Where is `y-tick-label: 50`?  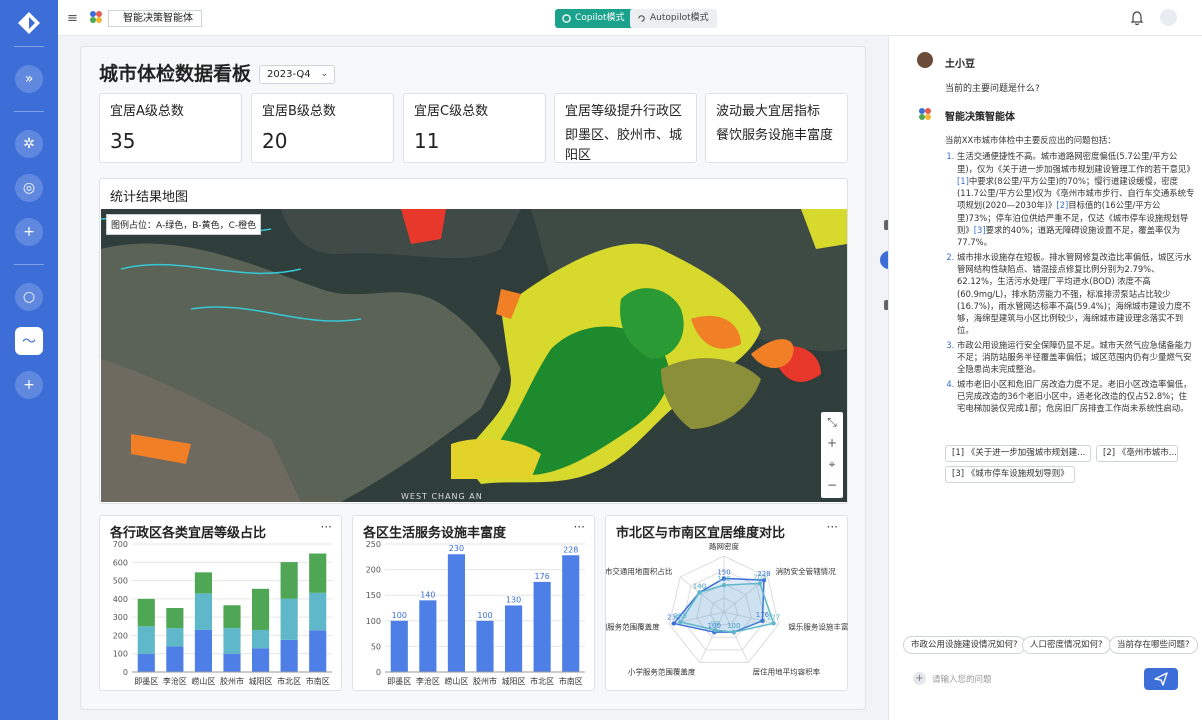
y-tick-label: 50 is located at coordinates (376, 646).